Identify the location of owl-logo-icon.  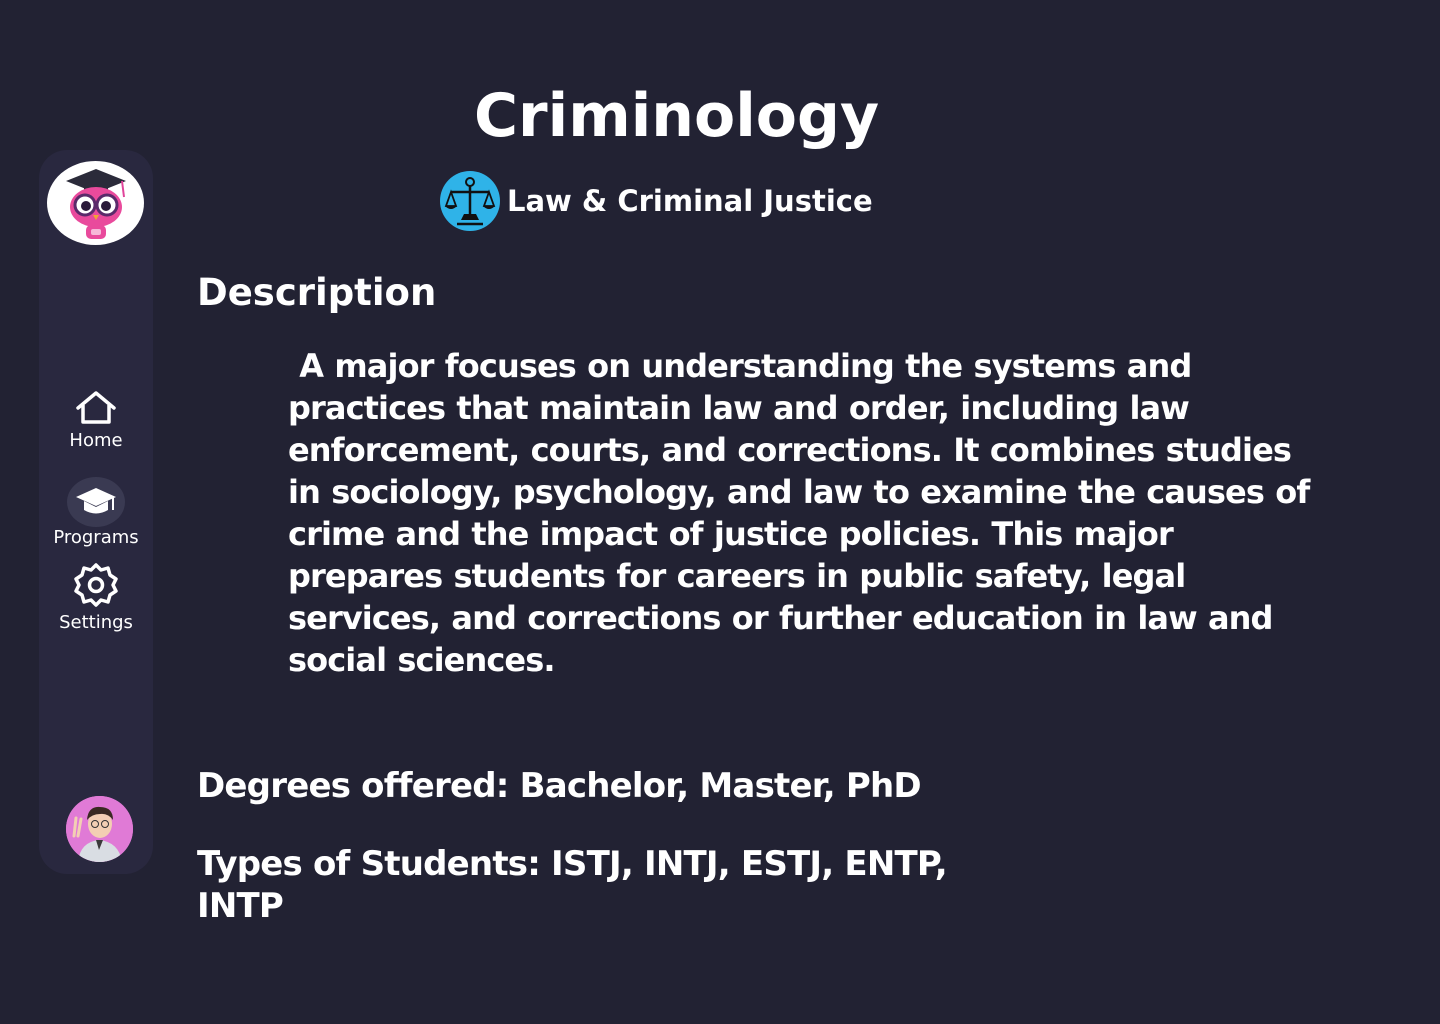
(95, 203).